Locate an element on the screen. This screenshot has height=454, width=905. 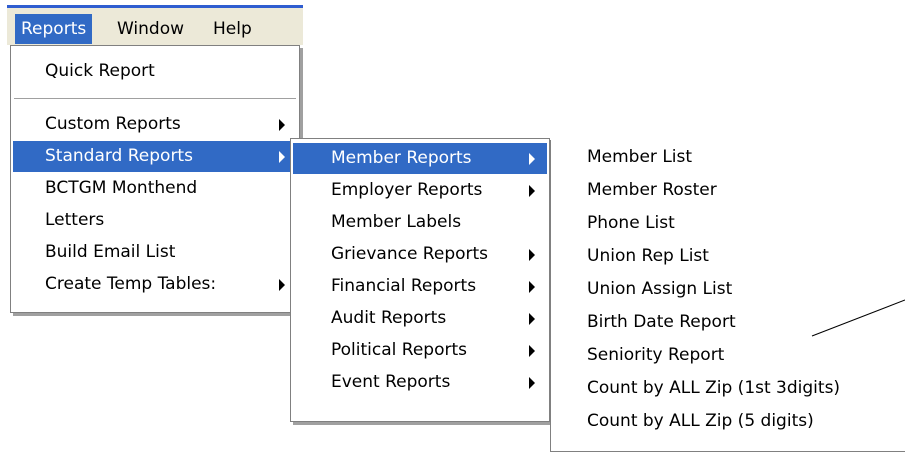
menu-item-quick-report: Quick Report is located at coordinates (155, 71).